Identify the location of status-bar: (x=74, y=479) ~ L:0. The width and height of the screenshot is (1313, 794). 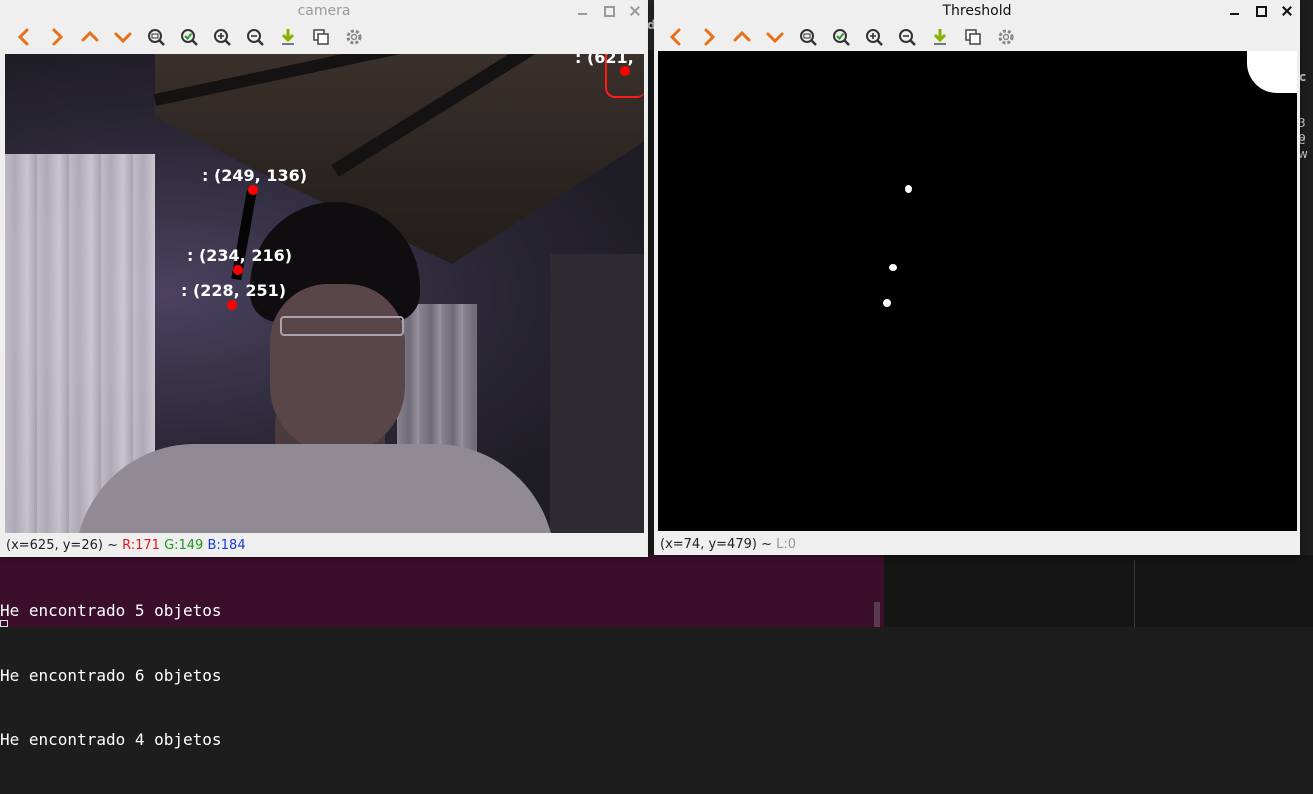
(728, 544).